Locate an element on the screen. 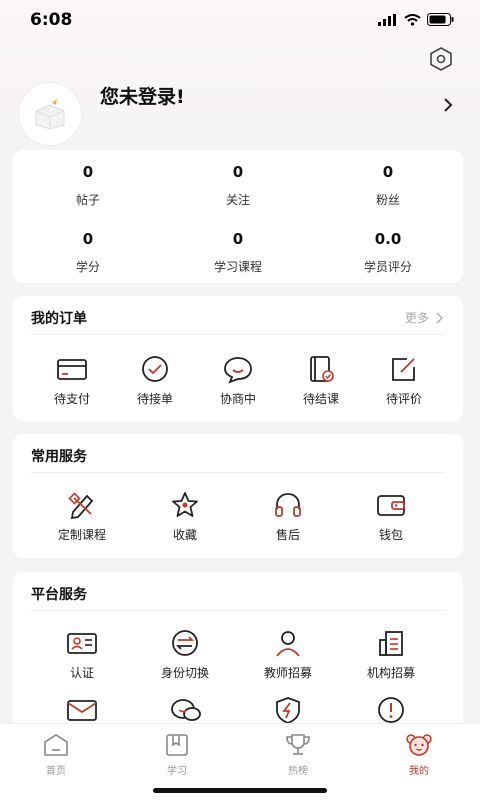 This screenshot has width=480, height=800. tab-study: 学习 is located at coordinates (177, 754).